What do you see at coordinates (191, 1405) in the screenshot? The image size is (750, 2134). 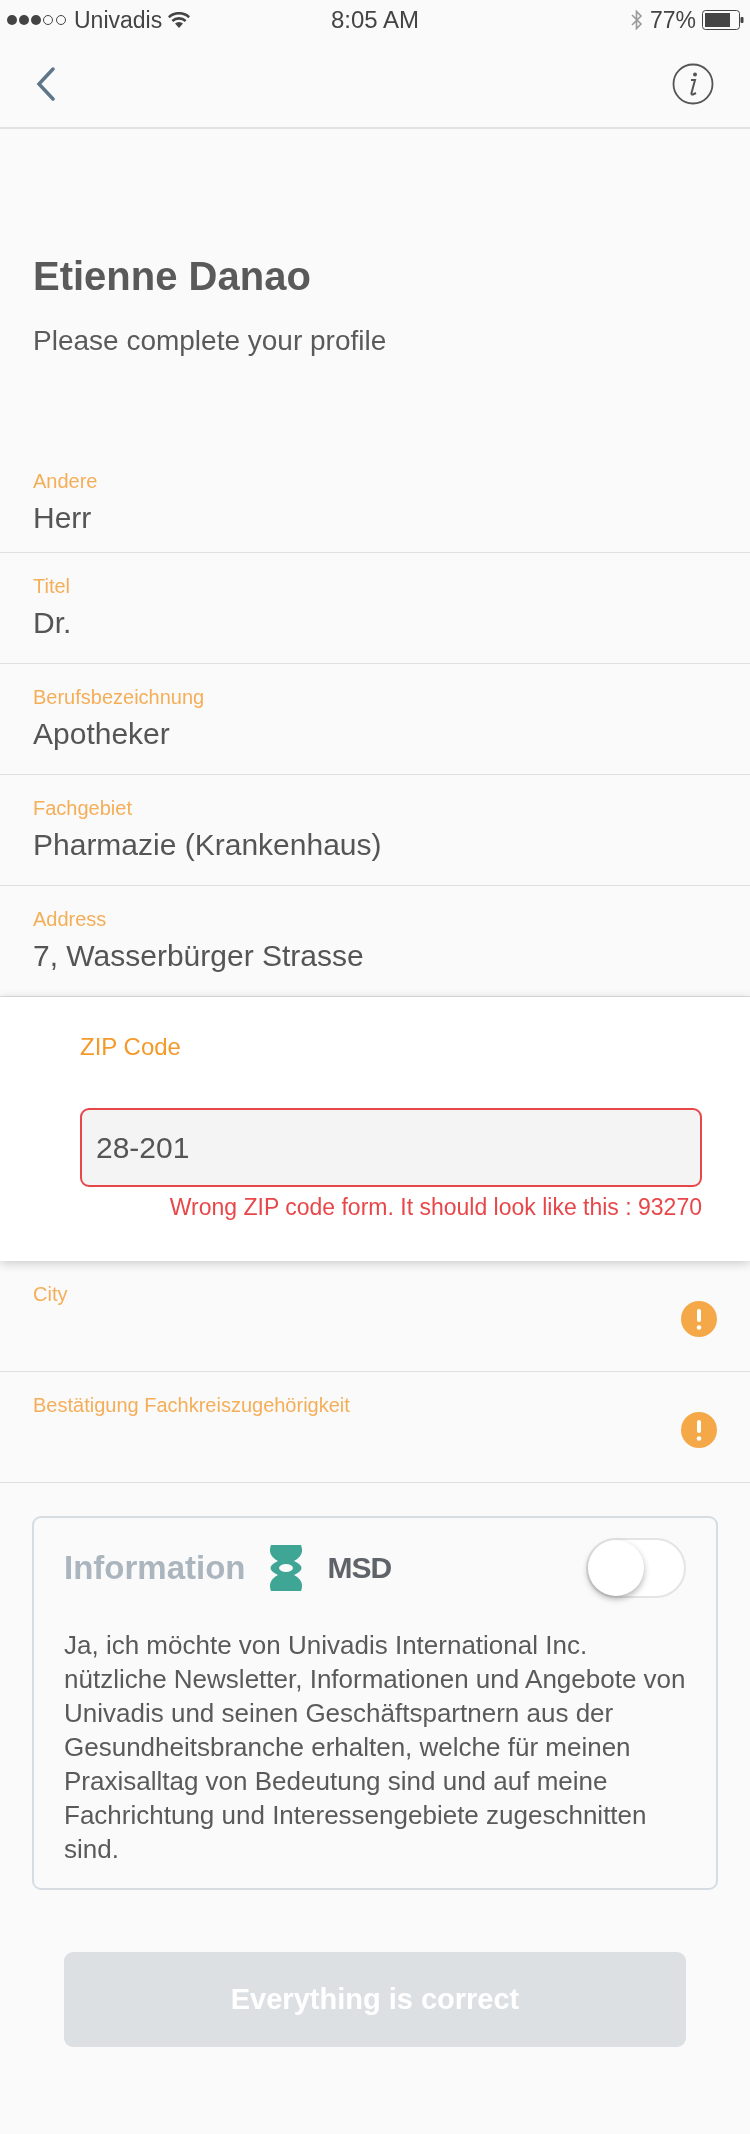 I see `field-label: Bestätigung Fachkreiszugehörigkeit` at bounding box center [191, 1405].